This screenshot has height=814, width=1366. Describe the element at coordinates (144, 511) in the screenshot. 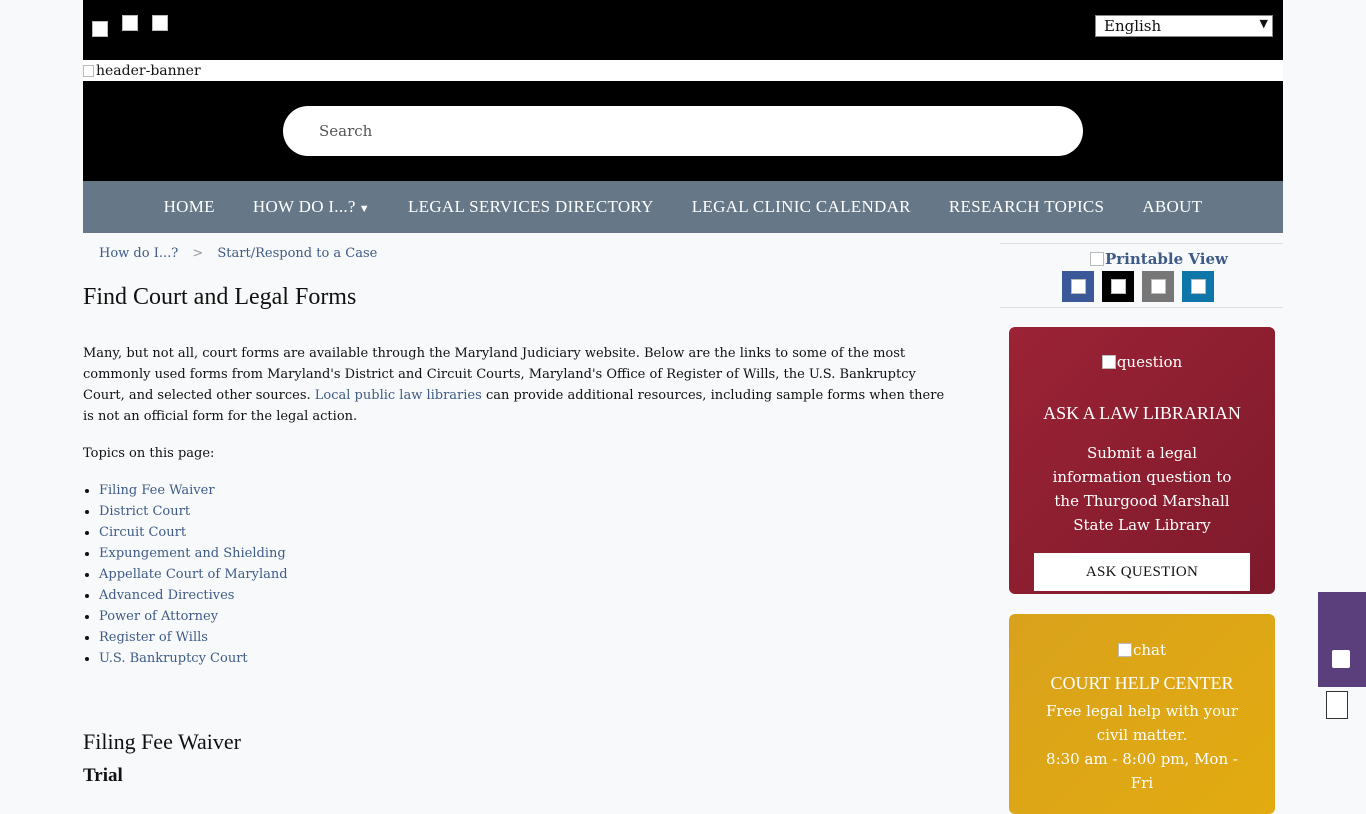

I see `topic-link-district-court: District Court` at that location.